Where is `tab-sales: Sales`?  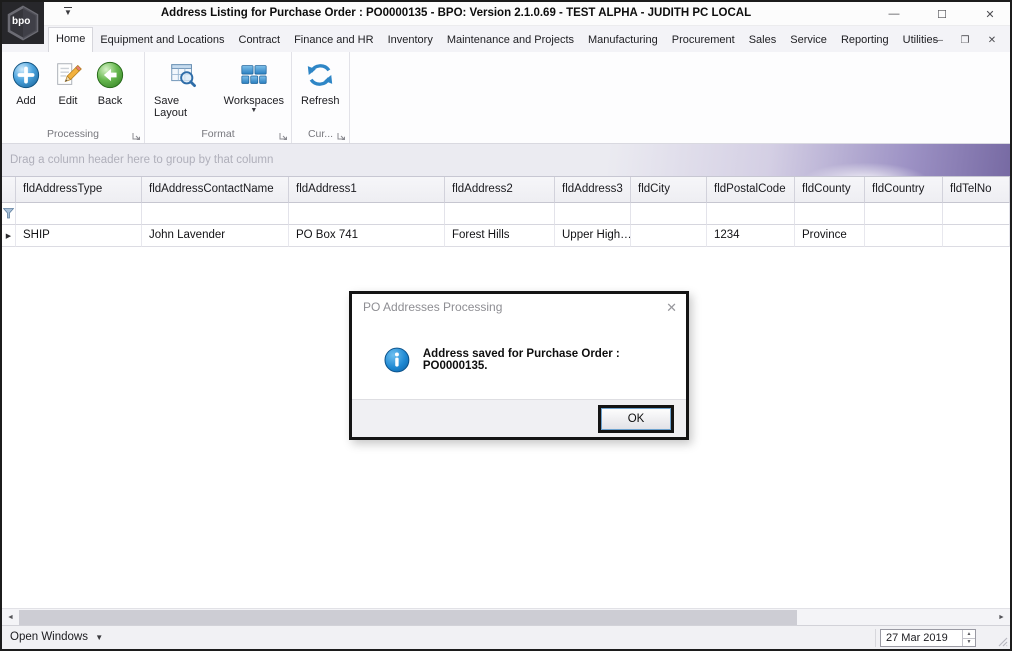 tab-sales: Sales is located at coordinates (763, 40).